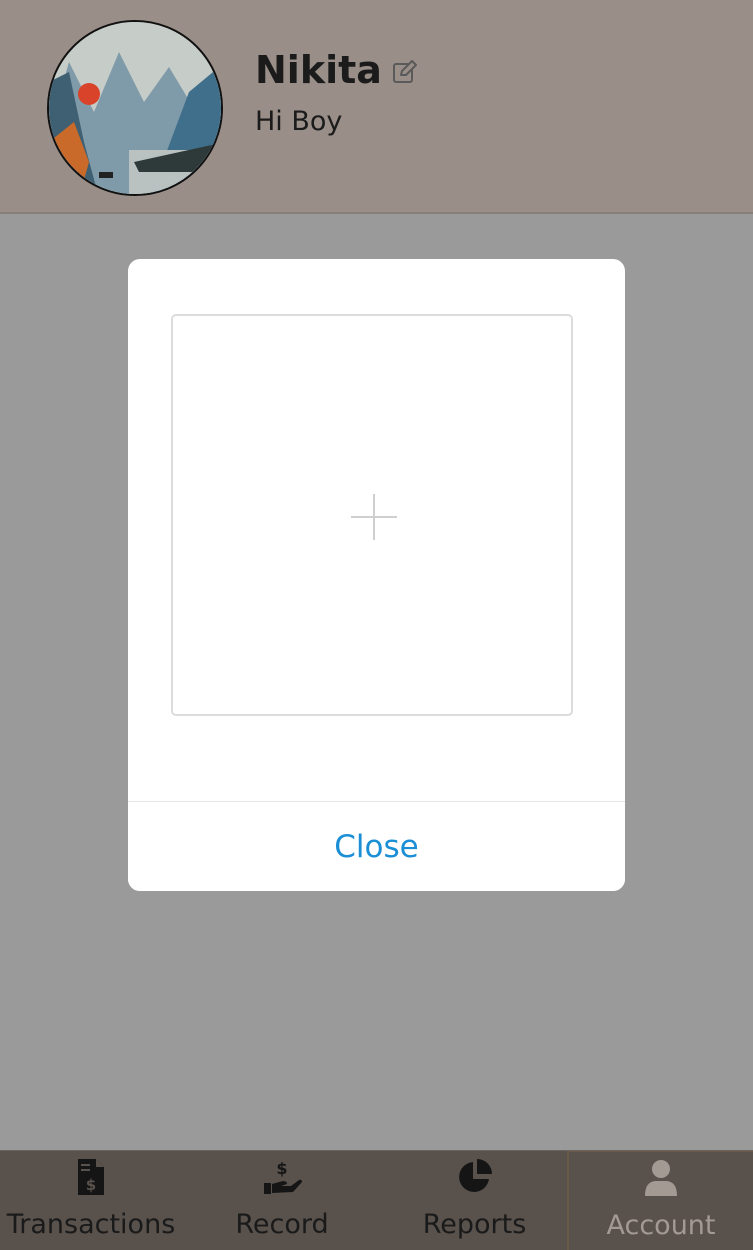  I want to click on user-status: Hi Boy, so click(299, 121).